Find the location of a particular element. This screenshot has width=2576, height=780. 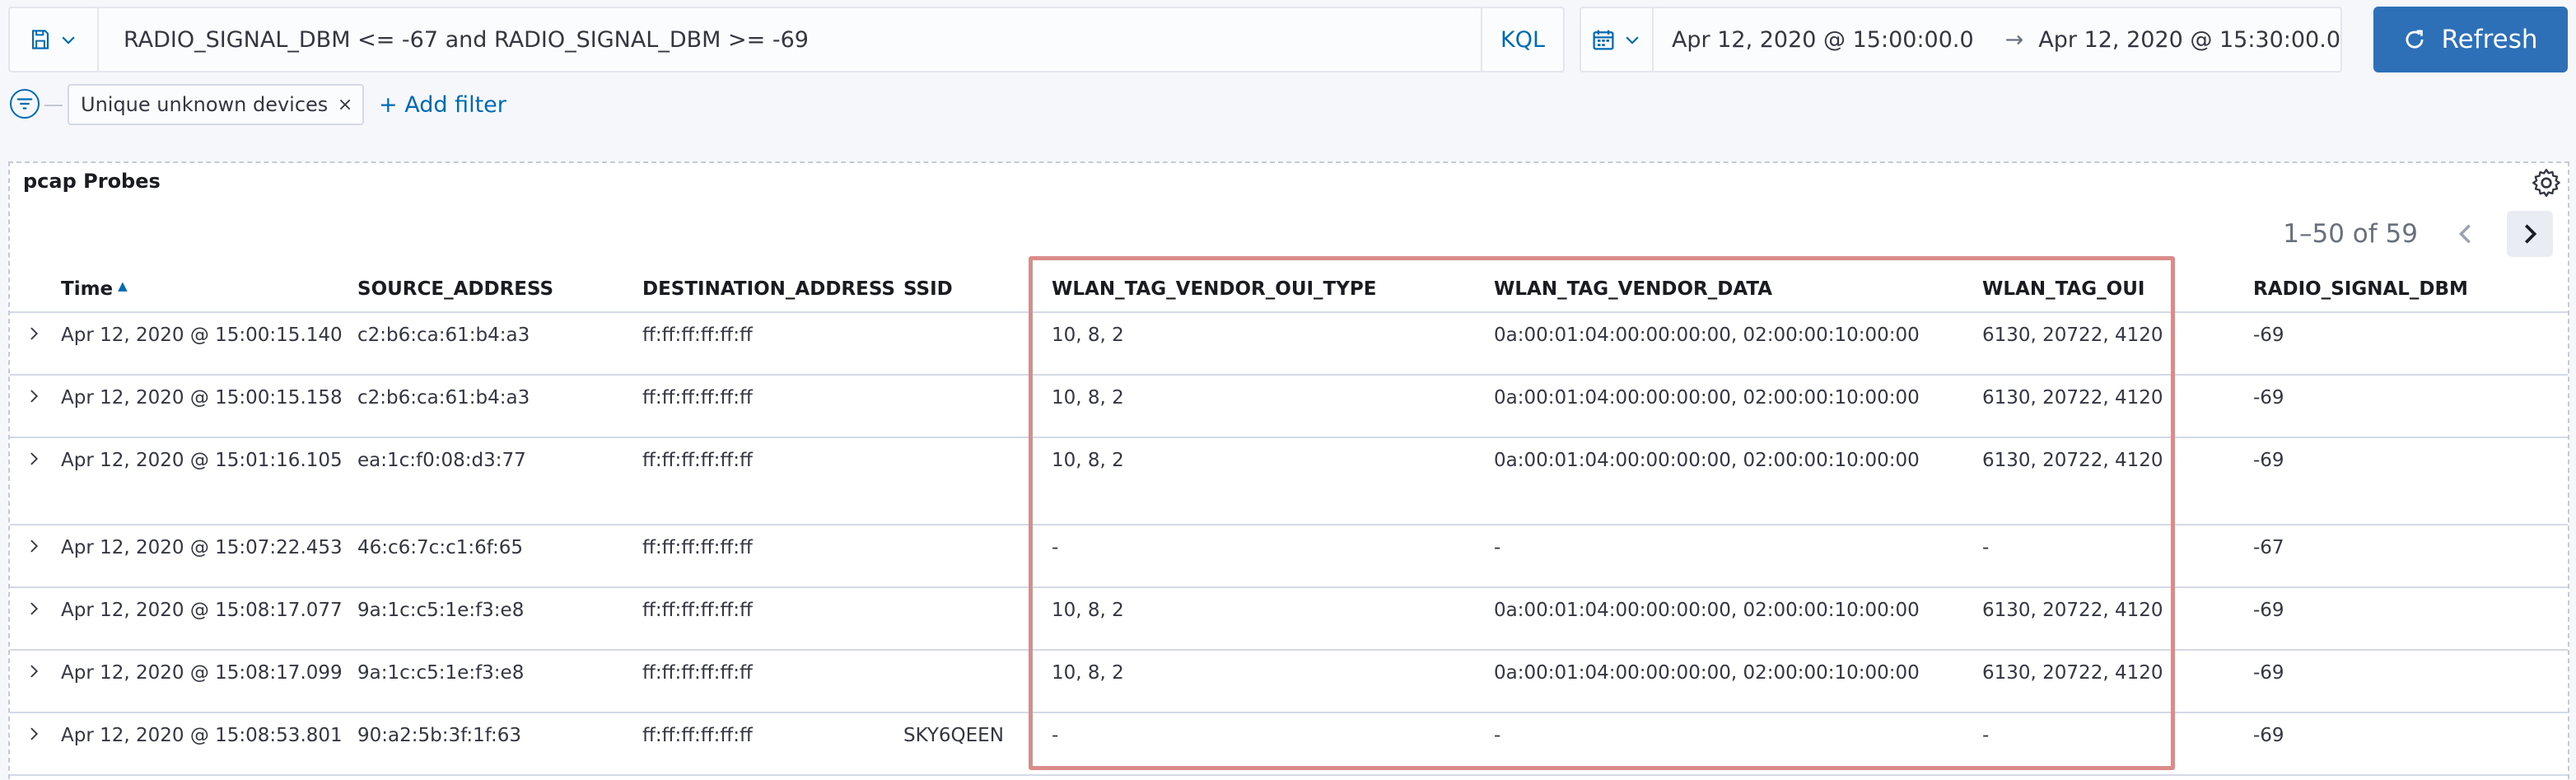

cell-time: Apr 12, 2020 @ 15:08:17.077 is located at coordinates (202, 610).